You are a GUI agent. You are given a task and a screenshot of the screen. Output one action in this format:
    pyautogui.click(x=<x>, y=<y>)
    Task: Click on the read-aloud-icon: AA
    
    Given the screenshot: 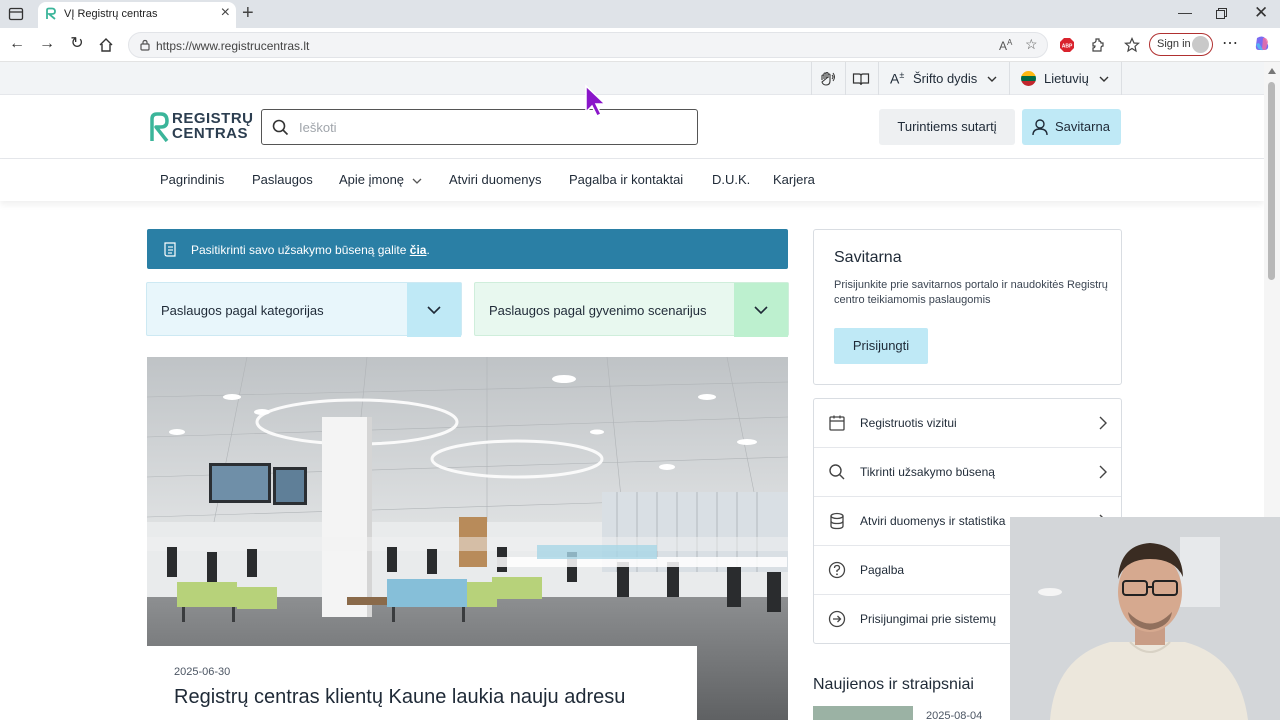 What is the action you would take?
    pyautogui.click(x=1005, y=45)
    